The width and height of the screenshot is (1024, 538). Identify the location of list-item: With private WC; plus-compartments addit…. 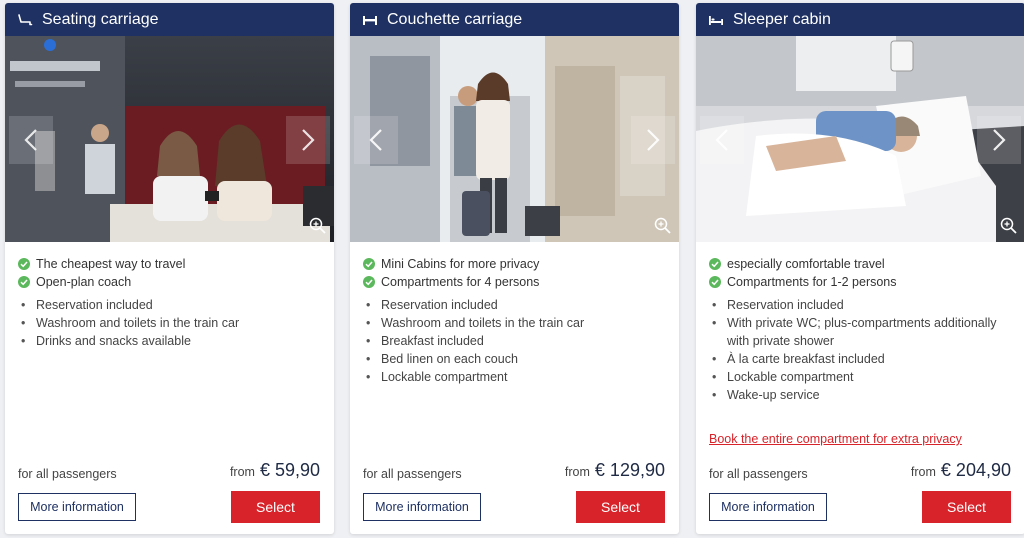
(860, 332).